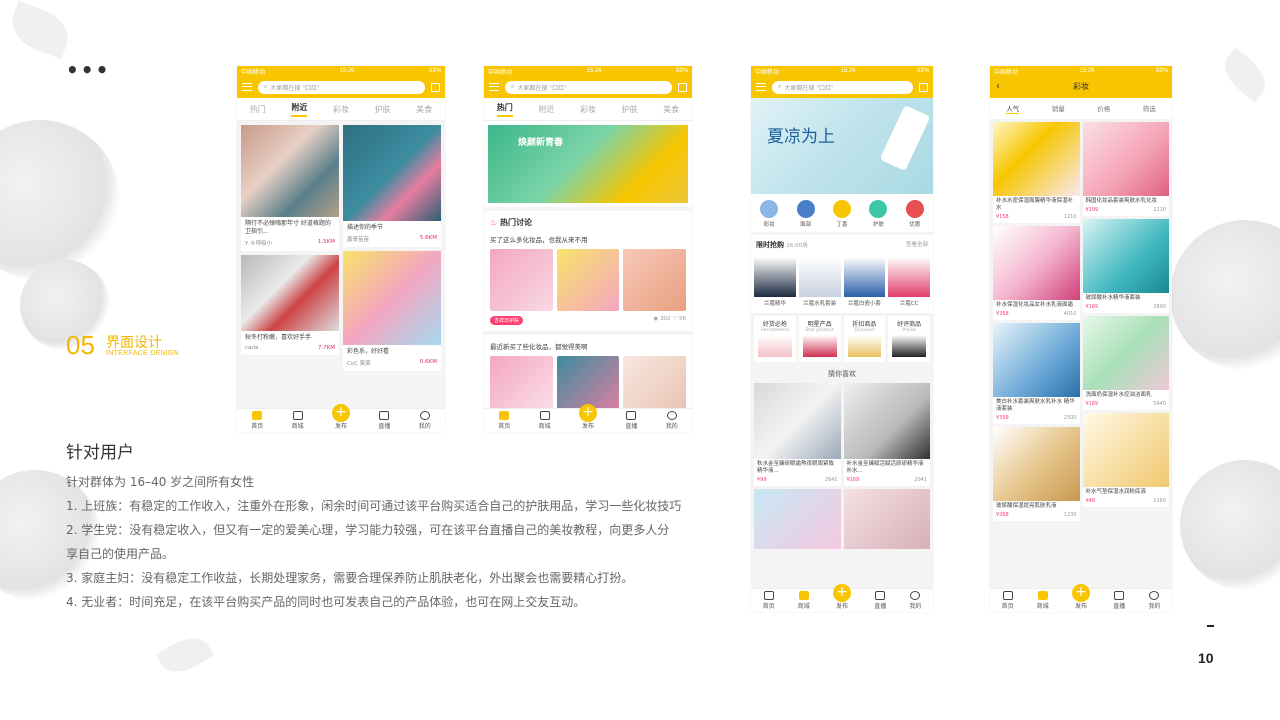 Image resolution: width=1280 pixels, height=720 pixels. Describe the element at coordinates (1113, 298) in the screenshot. I see `product-title: 玻尿酸补水精华液套装` at that location.